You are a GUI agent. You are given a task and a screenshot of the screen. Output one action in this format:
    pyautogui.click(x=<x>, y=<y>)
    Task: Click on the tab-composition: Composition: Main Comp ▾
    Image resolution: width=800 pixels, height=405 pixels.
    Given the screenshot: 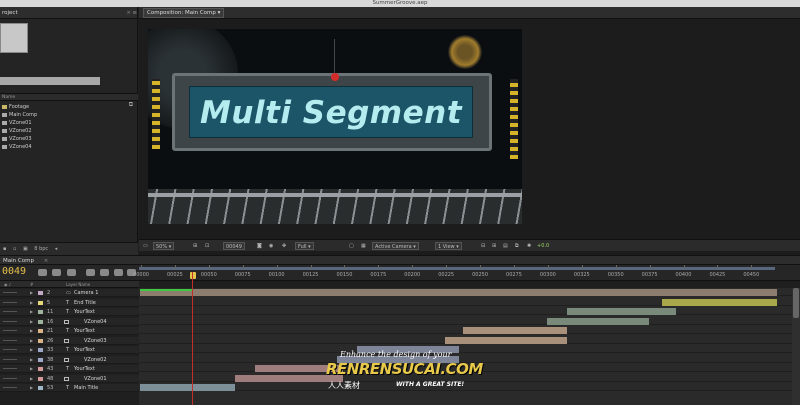 What is the action you would take?
    pyautogui.click(x=184, y=13)
    